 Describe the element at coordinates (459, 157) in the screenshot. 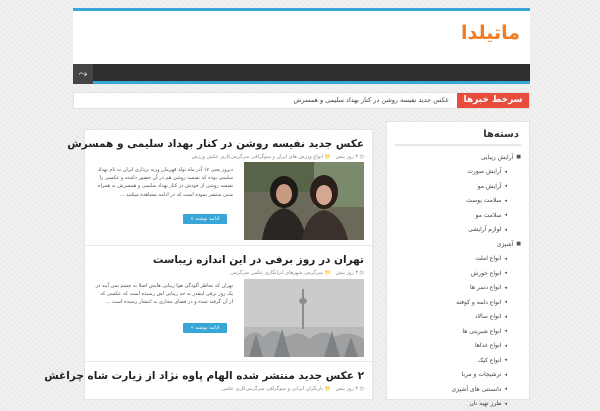

I see `sidebar-category-item: ■آرایش زیبایی` at that location.